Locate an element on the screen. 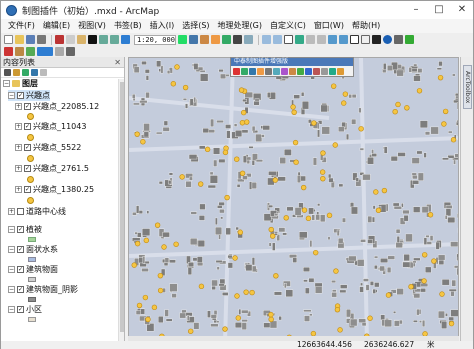  plugin-floating-toolbar: 中泰制图插件增强版 is located at coordinates (292, 67).